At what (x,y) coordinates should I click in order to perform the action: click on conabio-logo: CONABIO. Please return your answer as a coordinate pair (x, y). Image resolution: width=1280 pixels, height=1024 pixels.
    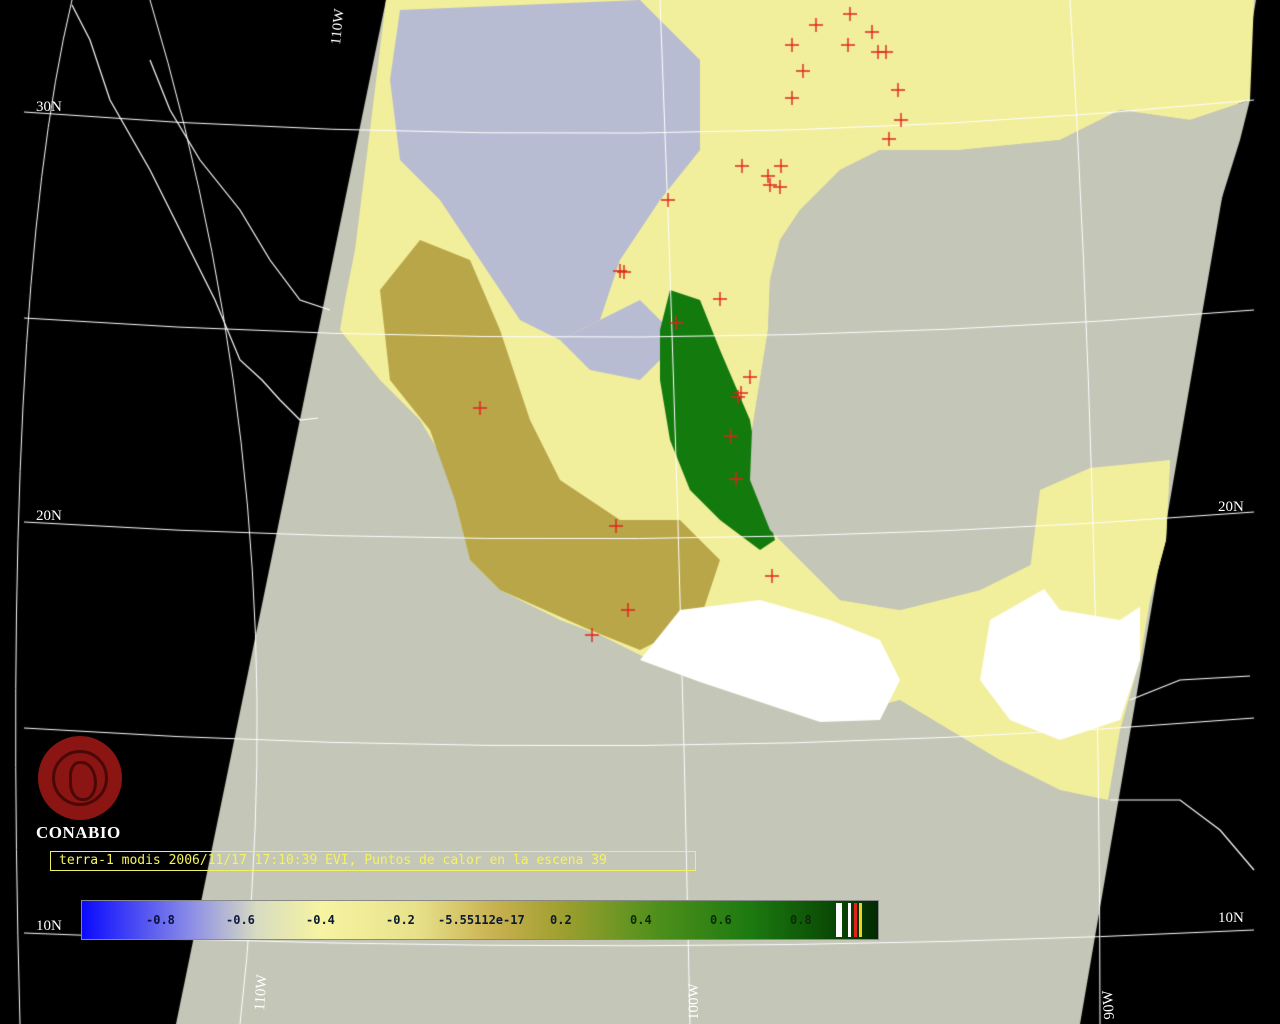
    Looking at the image, I should click on (81, 789).